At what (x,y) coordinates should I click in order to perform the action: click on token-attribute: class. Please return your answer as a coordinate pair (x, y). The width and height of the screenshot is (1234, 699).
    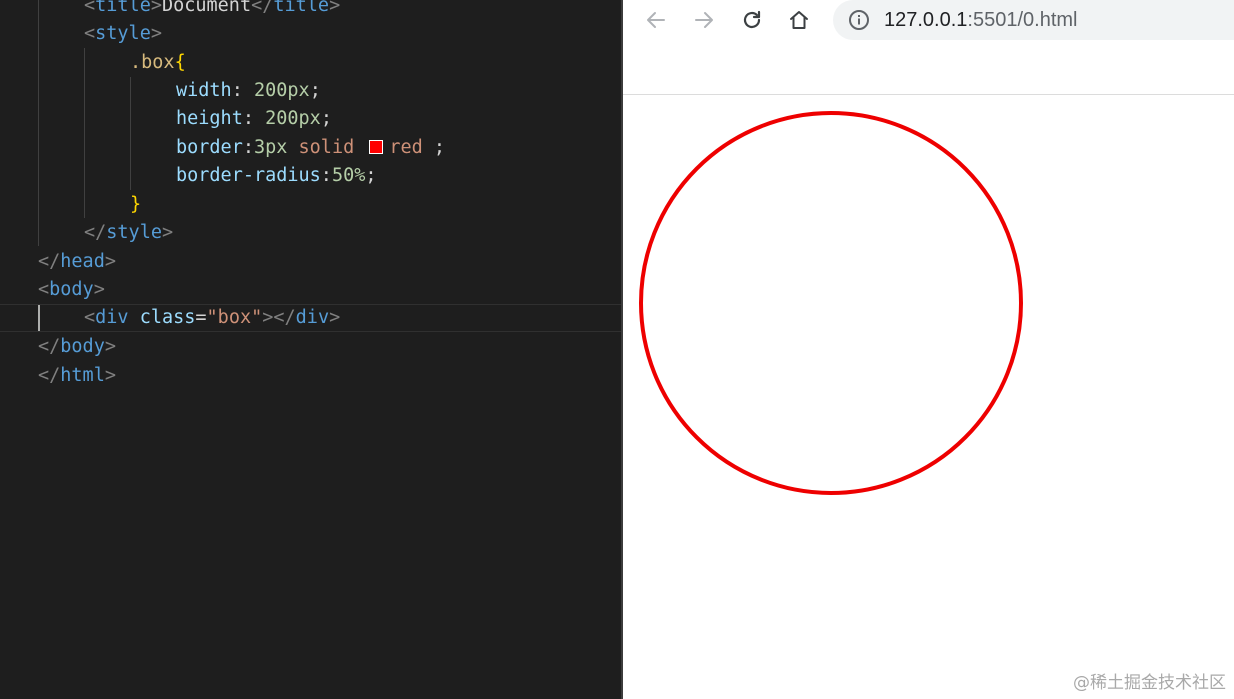
    Looking at the image, I should click on (167, 317).